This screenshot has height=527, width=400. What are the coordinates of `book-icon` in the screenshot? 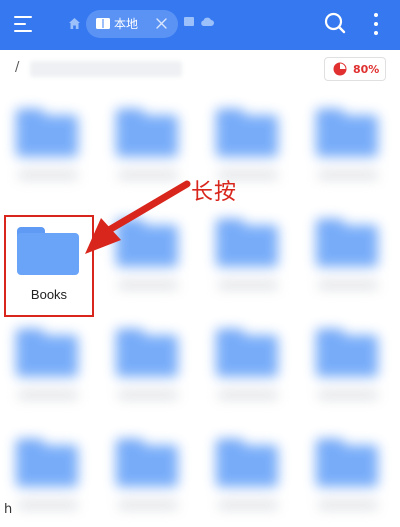 It's located at (103, 23).